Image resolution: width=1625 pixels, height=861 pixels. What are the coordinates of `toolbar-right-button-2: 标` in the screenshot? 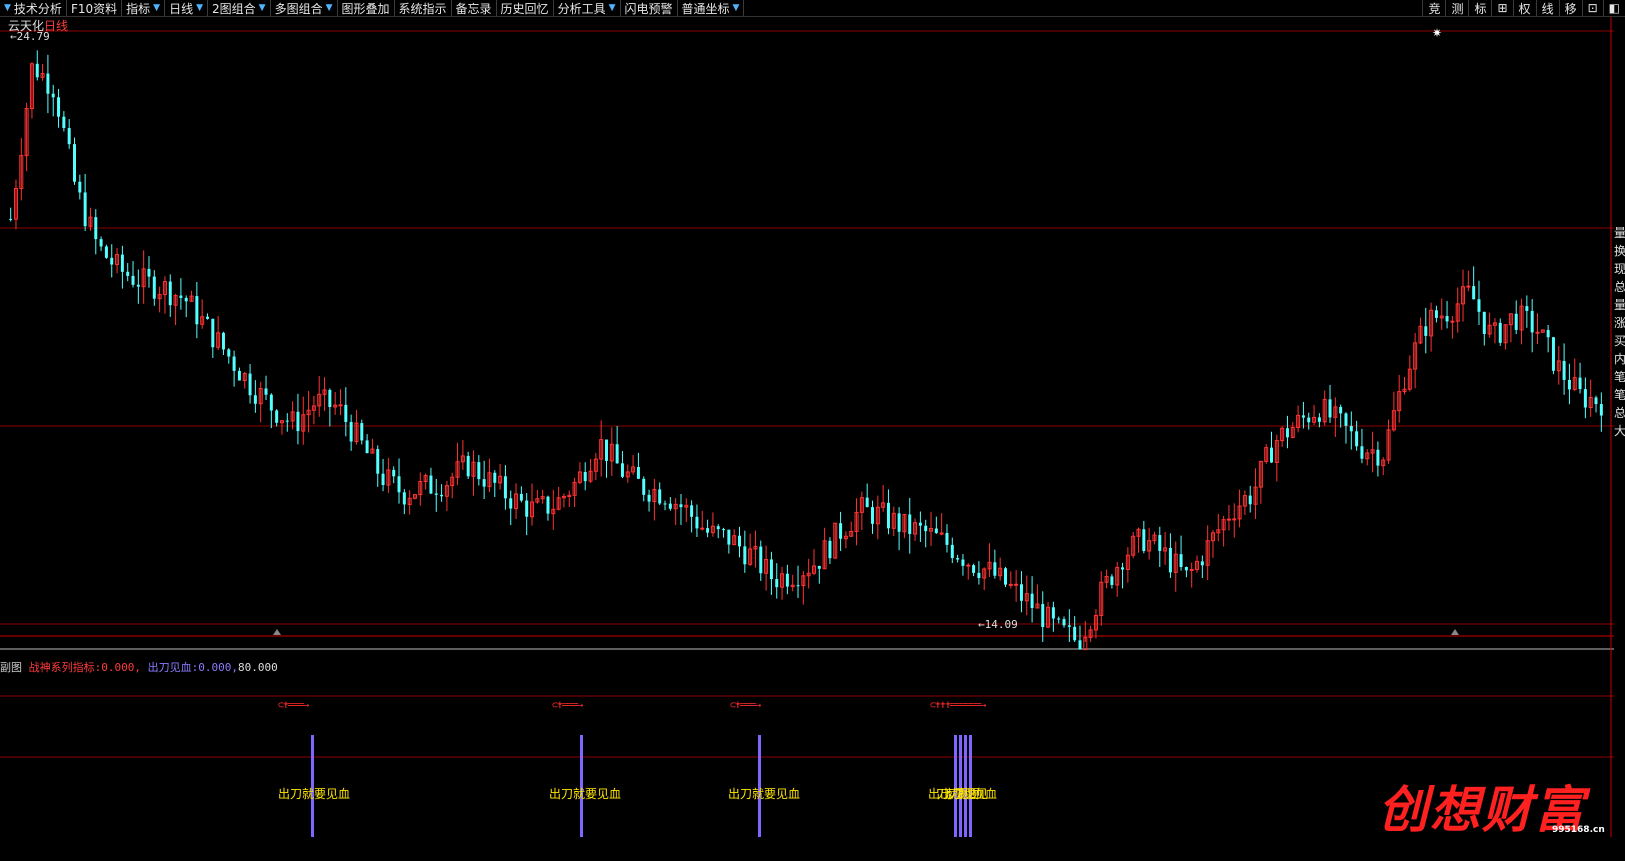 It's located at (1479, 8).